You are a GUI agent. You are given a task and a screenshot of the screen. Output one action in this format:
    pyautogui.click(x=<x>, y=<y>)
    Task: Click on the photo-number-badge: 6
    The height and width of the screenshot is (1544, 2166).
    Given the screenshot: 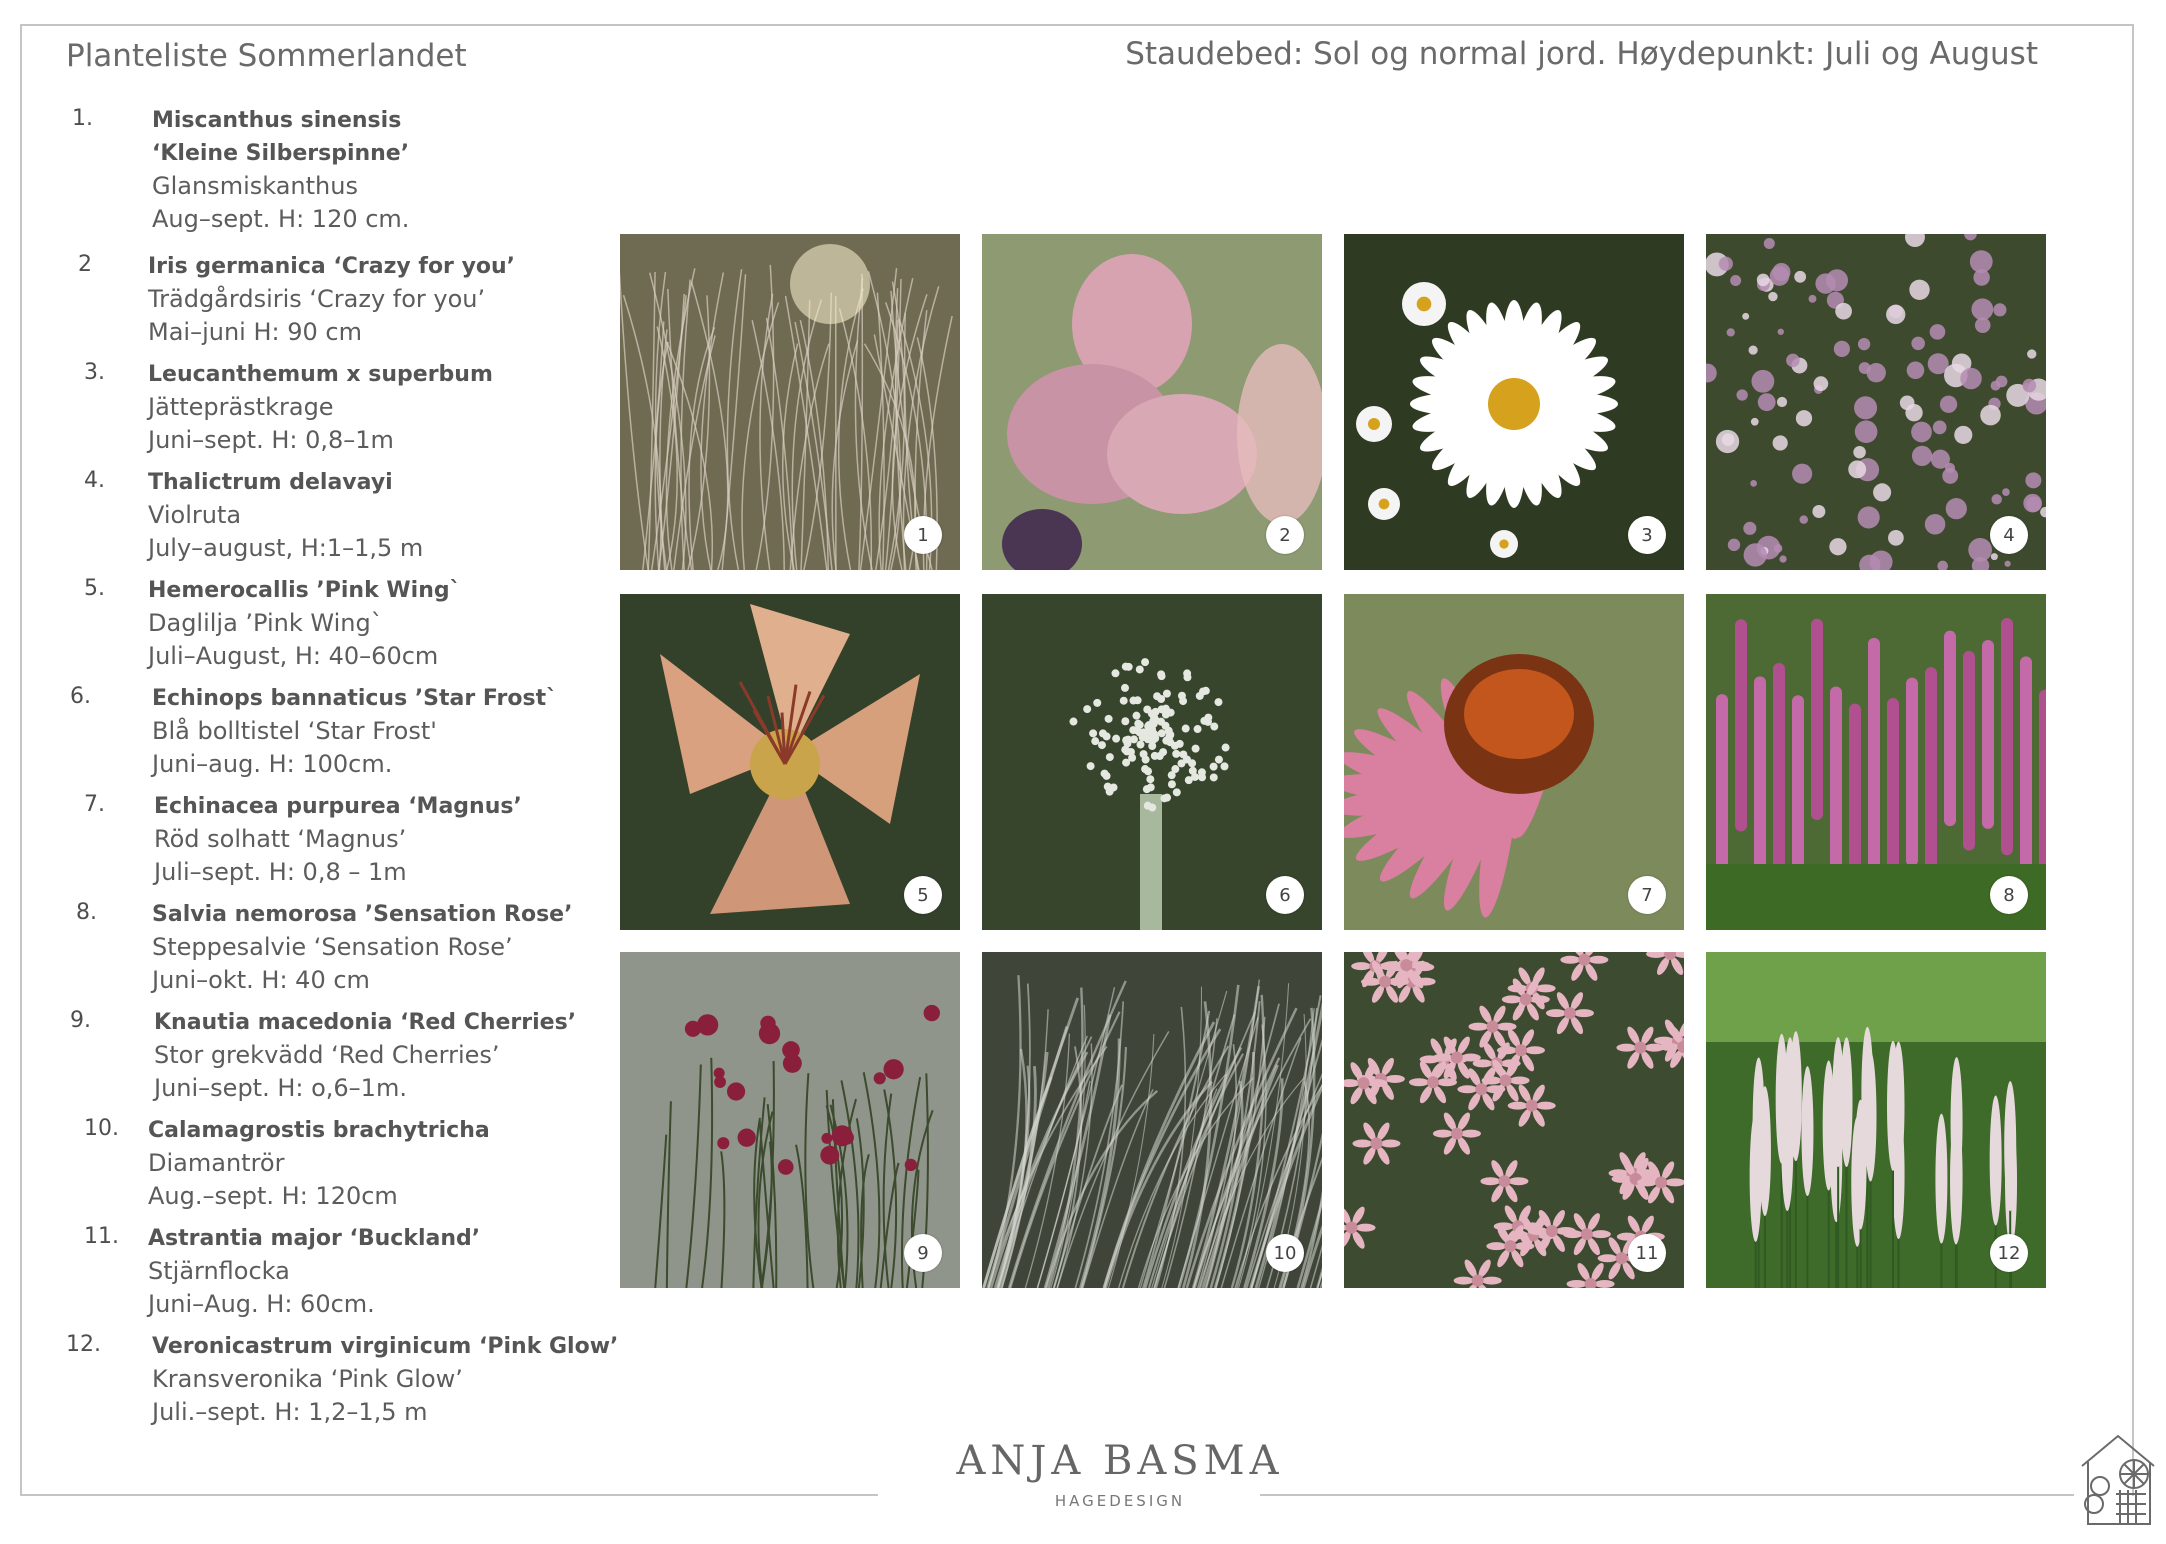 What is the action you would take?
    pyautogui.click(x=1285, y=895)
    